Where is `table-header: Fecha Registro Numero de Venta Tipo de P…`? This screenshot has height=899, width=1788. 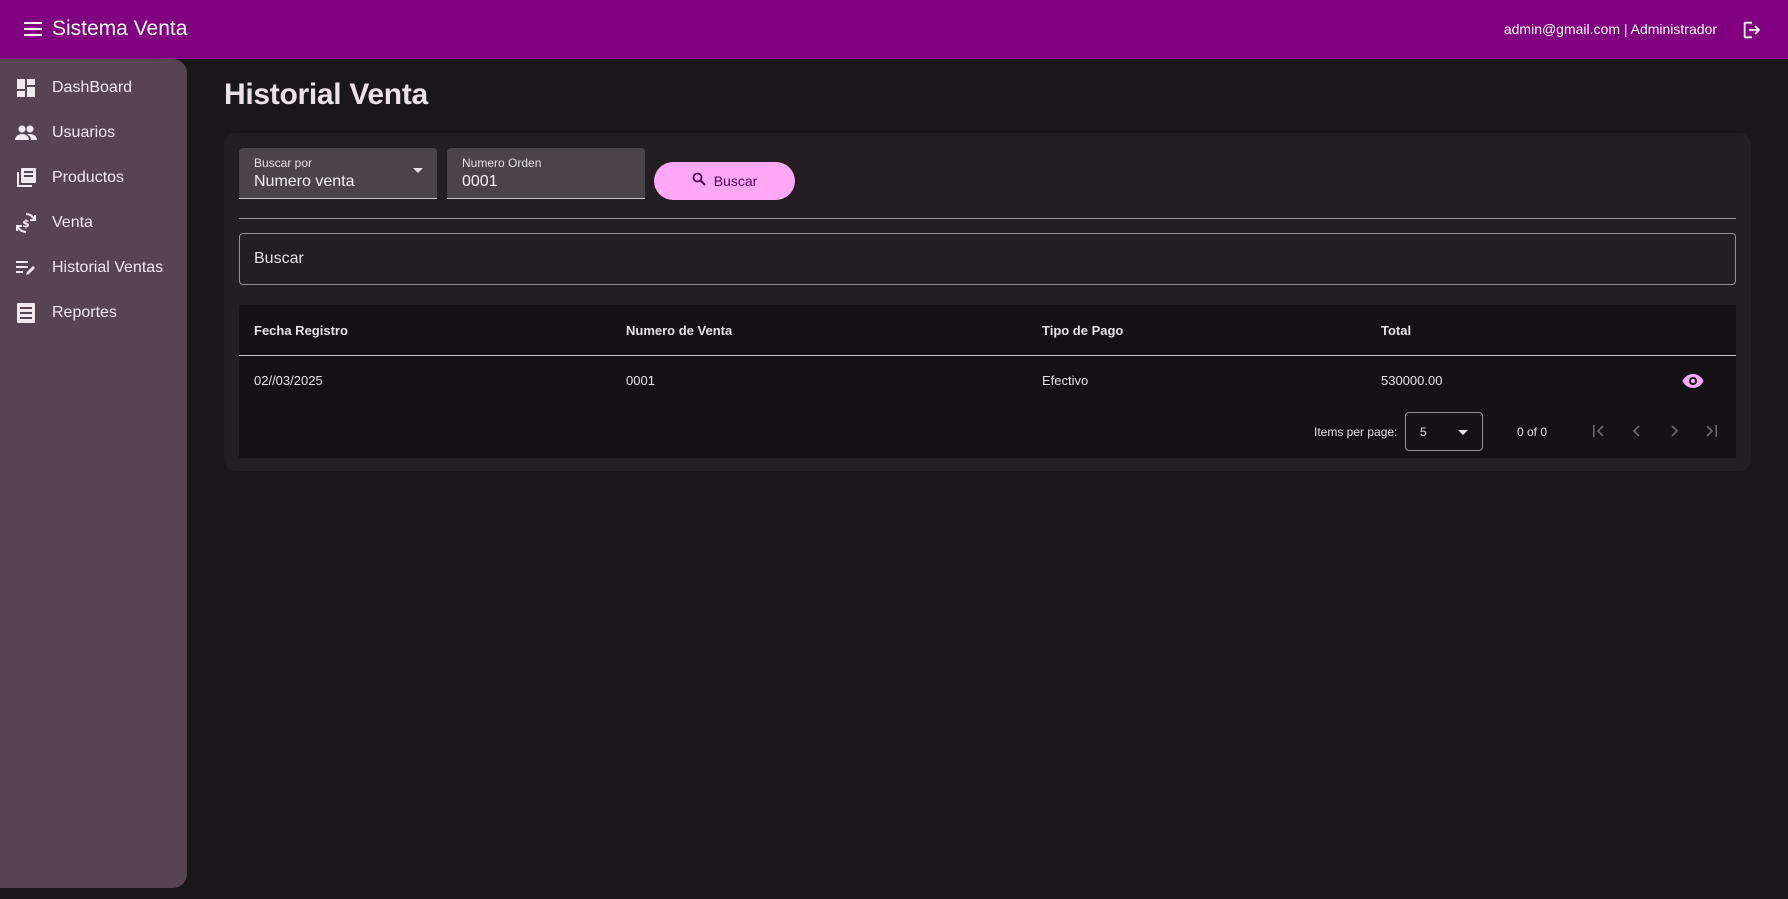 table-header: Fecha Registro Numero de Venta Tipo de P… is located at coordinates (987, 330).